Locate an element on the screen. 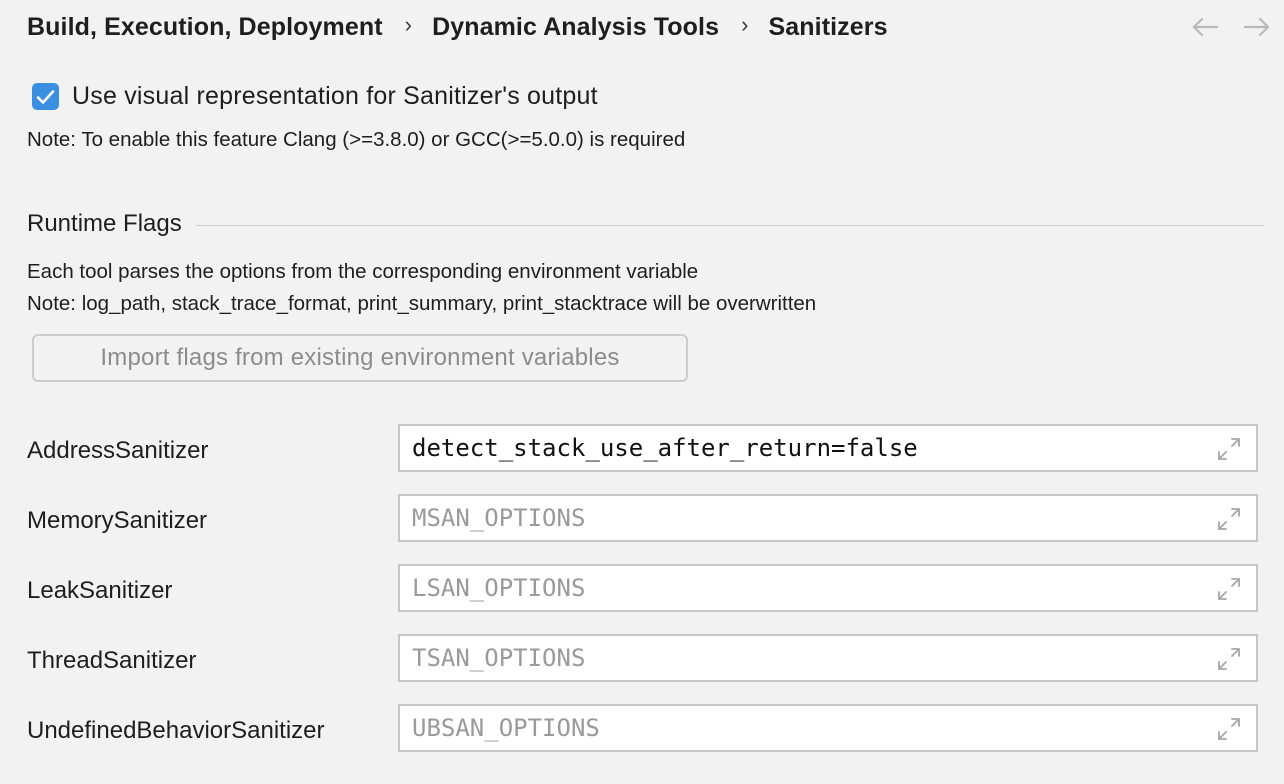 Image resolution: width=1284 pixels, height=784 pixels. runtime-flags-section-header: Runtime Flags is located at coordinates (645, 224).